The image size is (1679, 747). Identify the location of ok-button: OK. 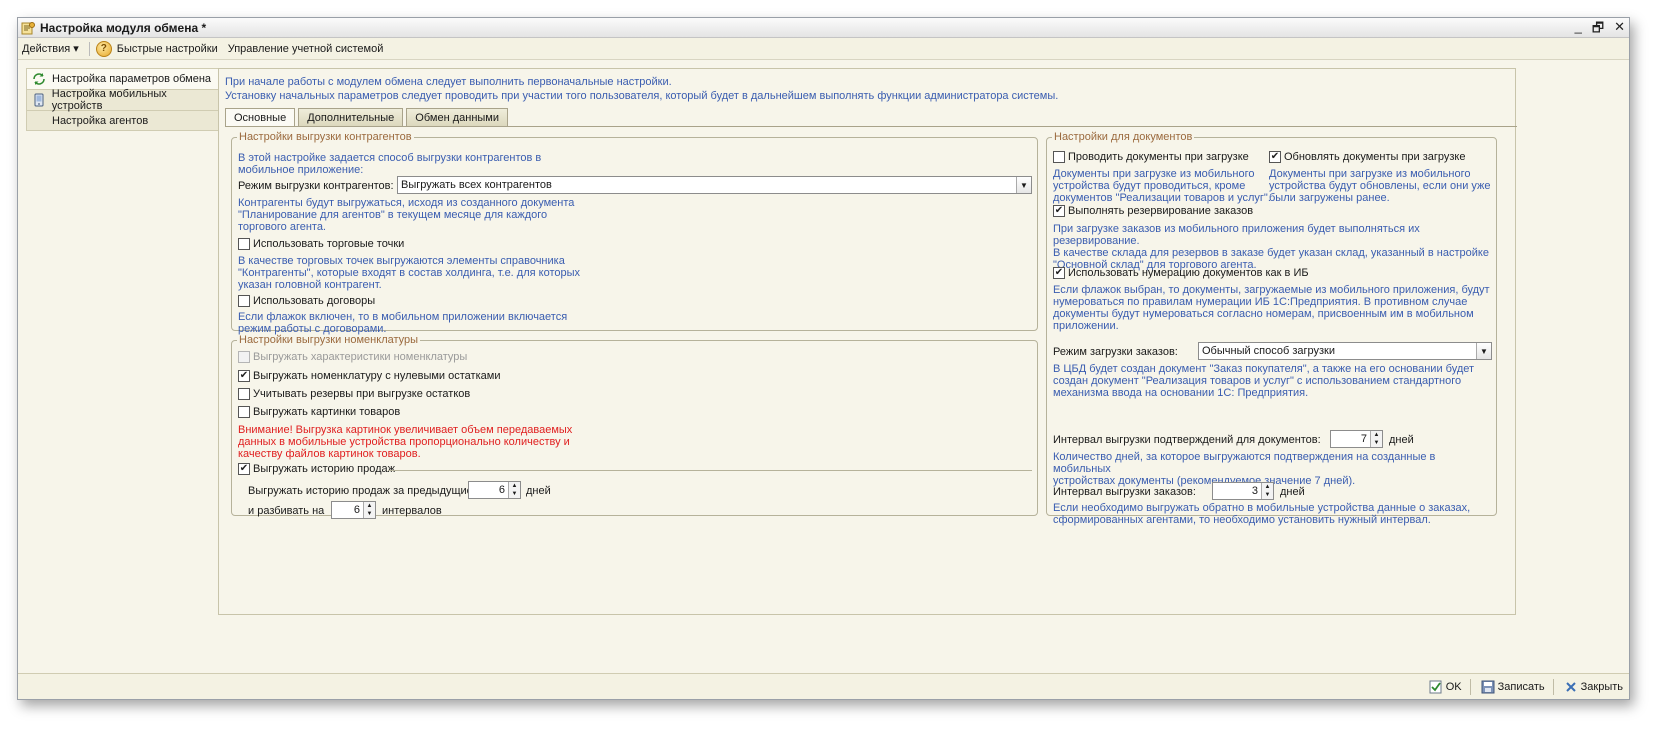
(1445, 687).